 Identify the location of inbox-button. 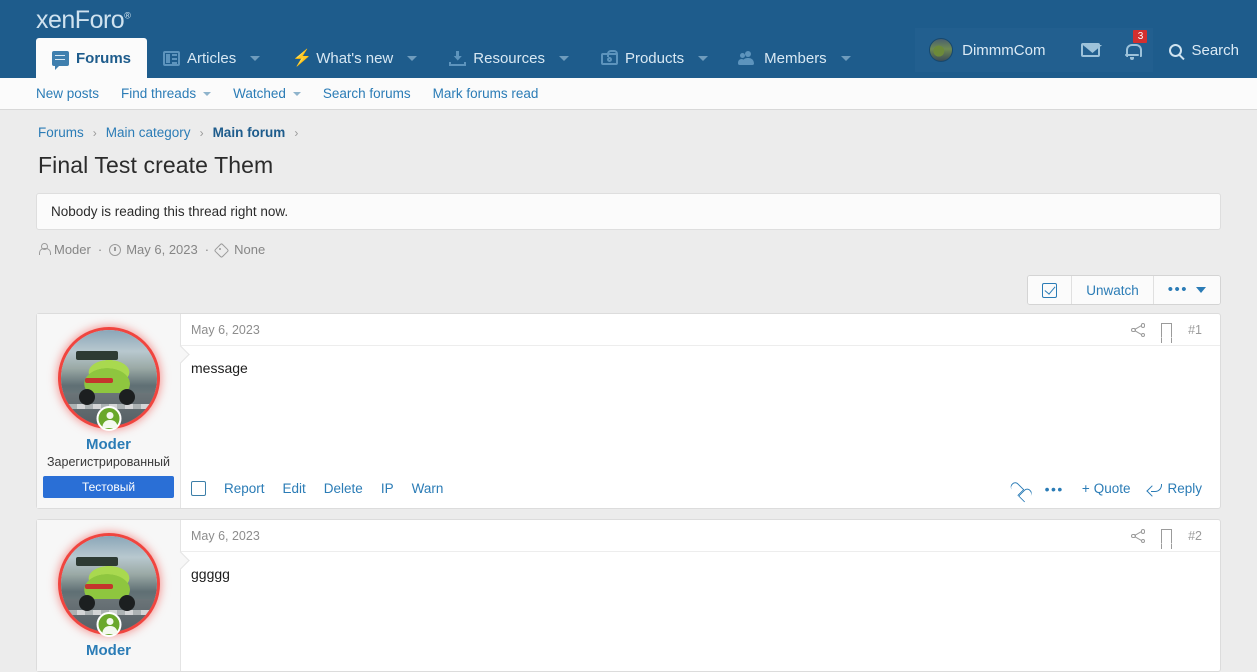
(1090, 50).